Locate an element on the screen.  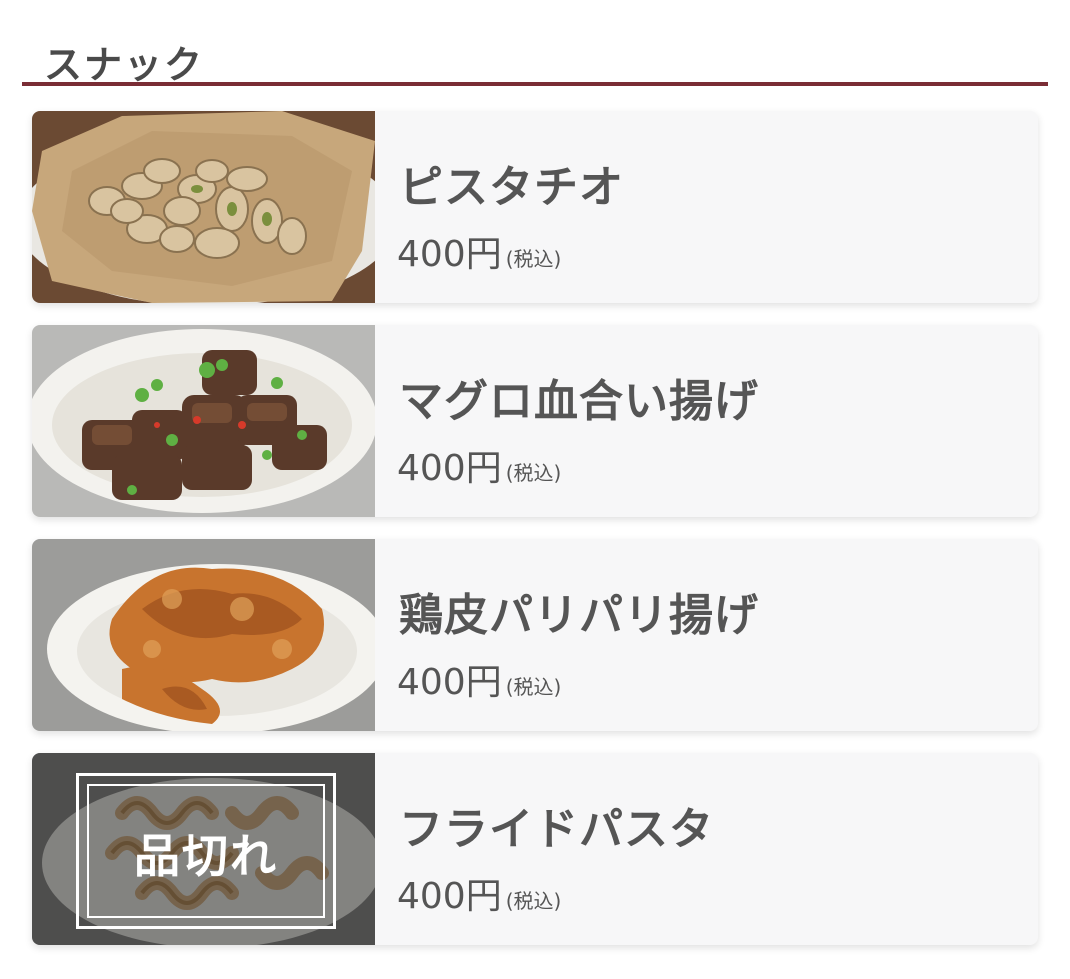
item-info: 鶏皮パリパリ揚げ 400円 (税込) is located at coordinates (706, 635).